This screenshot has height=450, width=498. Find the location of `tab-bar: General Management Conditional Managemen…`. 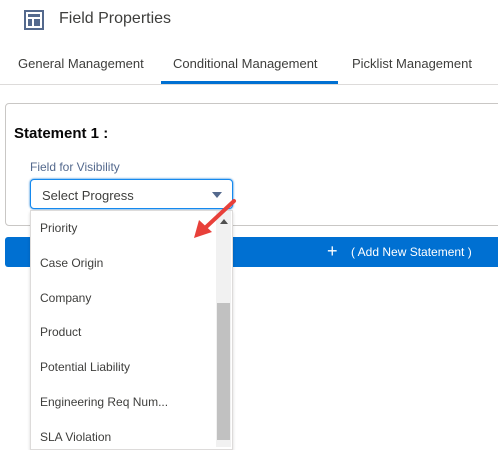

tab-bar: General Management Conditional Managemen… is located at coordinates (249, 64).